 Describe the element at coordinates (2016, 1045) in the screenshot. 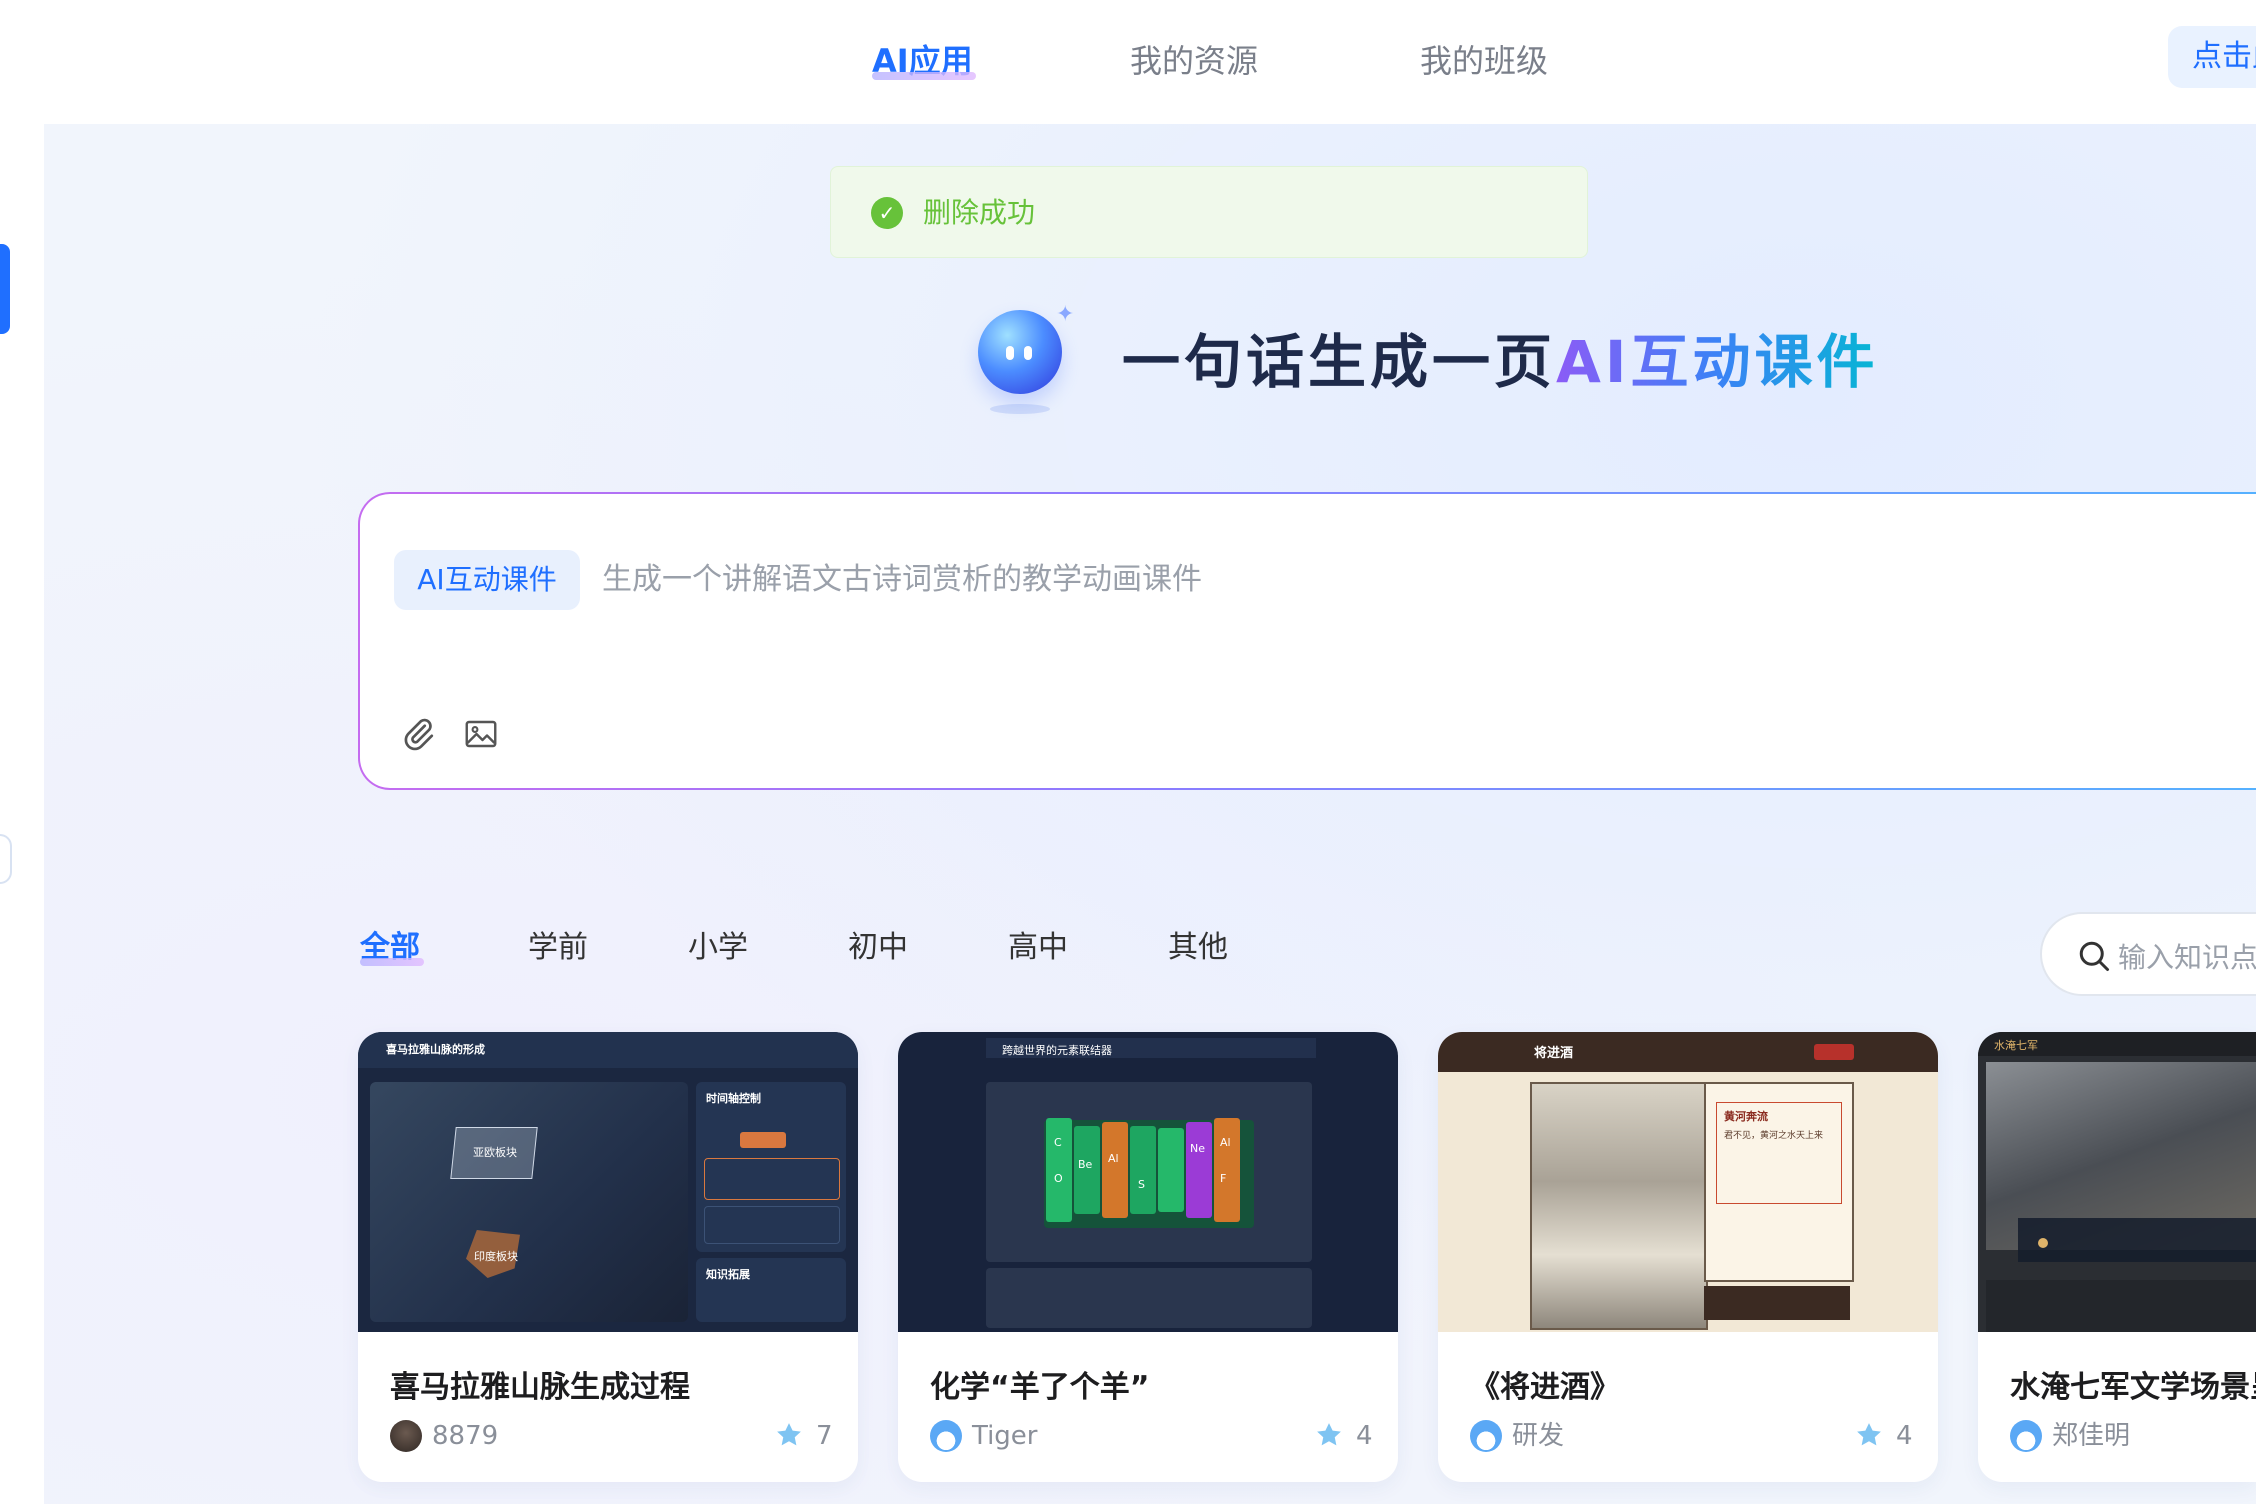

I see `thumb-header: 水淹七军` at that location.